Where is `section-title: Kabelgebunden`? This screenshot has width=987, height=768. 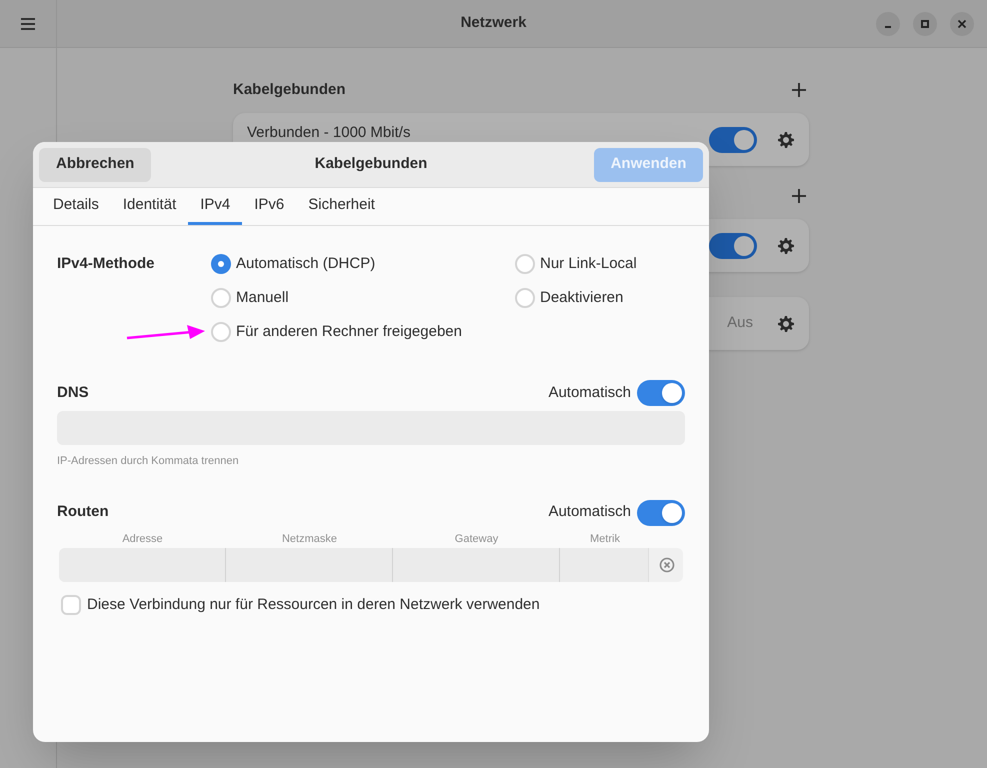
section-title: Kabelgebunden is located at coordinates (289, 90).